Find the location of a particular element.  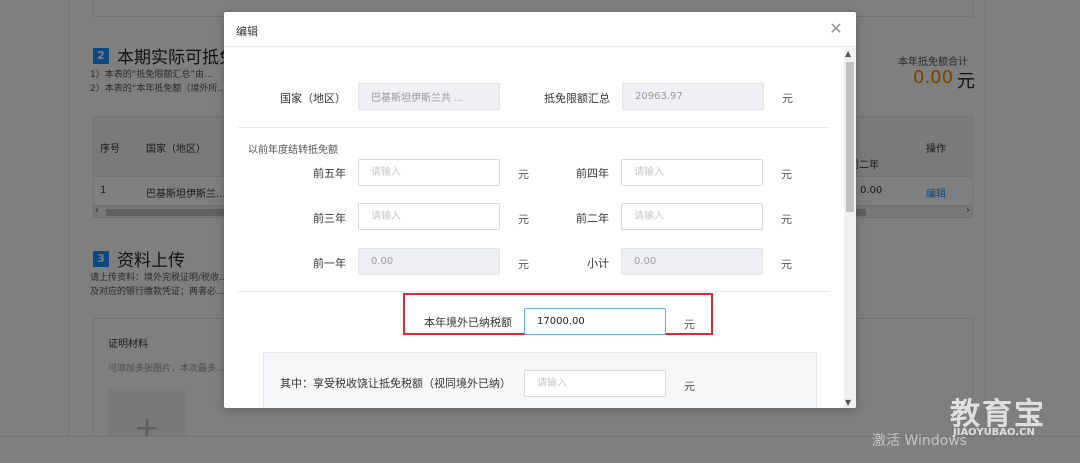

prev5-label: 前五年 is located at coordinates (329, 173).